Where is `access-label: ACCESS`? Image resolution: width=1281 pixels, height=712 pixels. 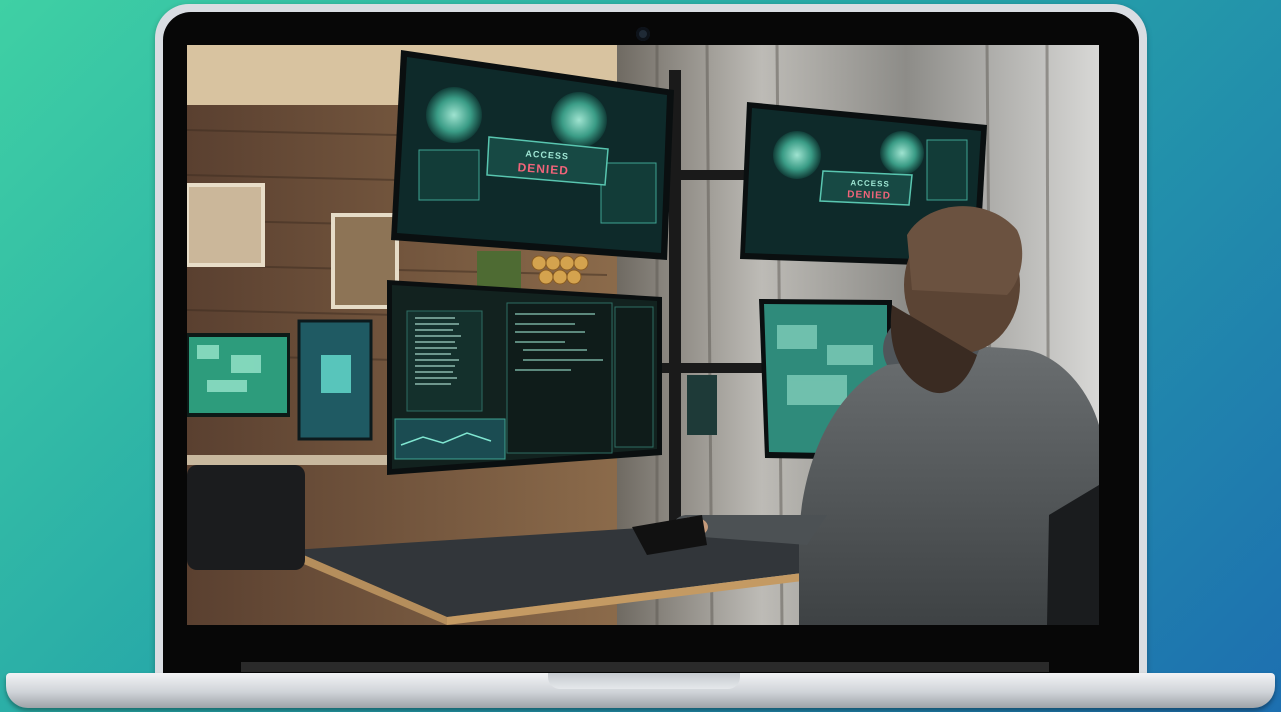 access-label: ACCESS is located at coordinates (870, 183).